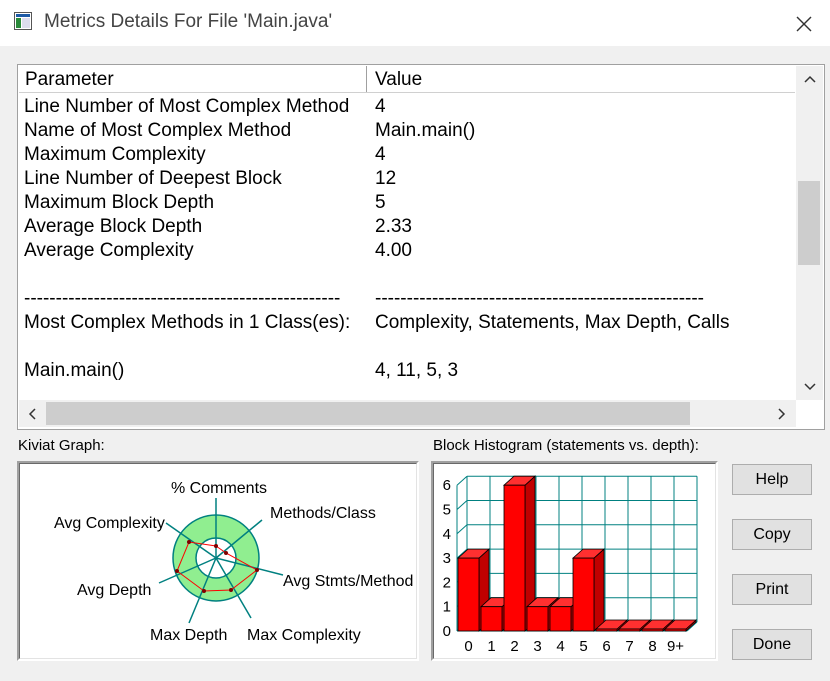 The height and width of the screenshot is (681, 830). What do you see at coordinates (804, 24) in the screenshot?
I see `close-icon` at bounding box center [804, 24].